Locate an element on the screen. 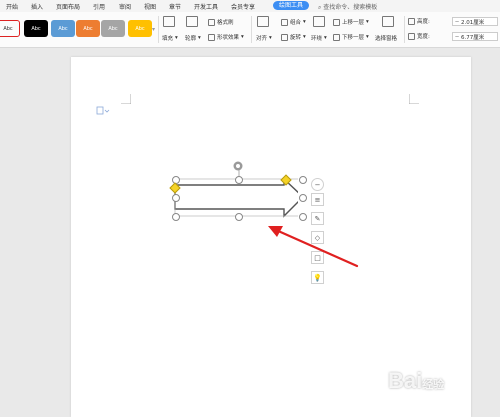 The image size is (500, 417). layout-options-button: ≡ is located at coordinates (317, 199).